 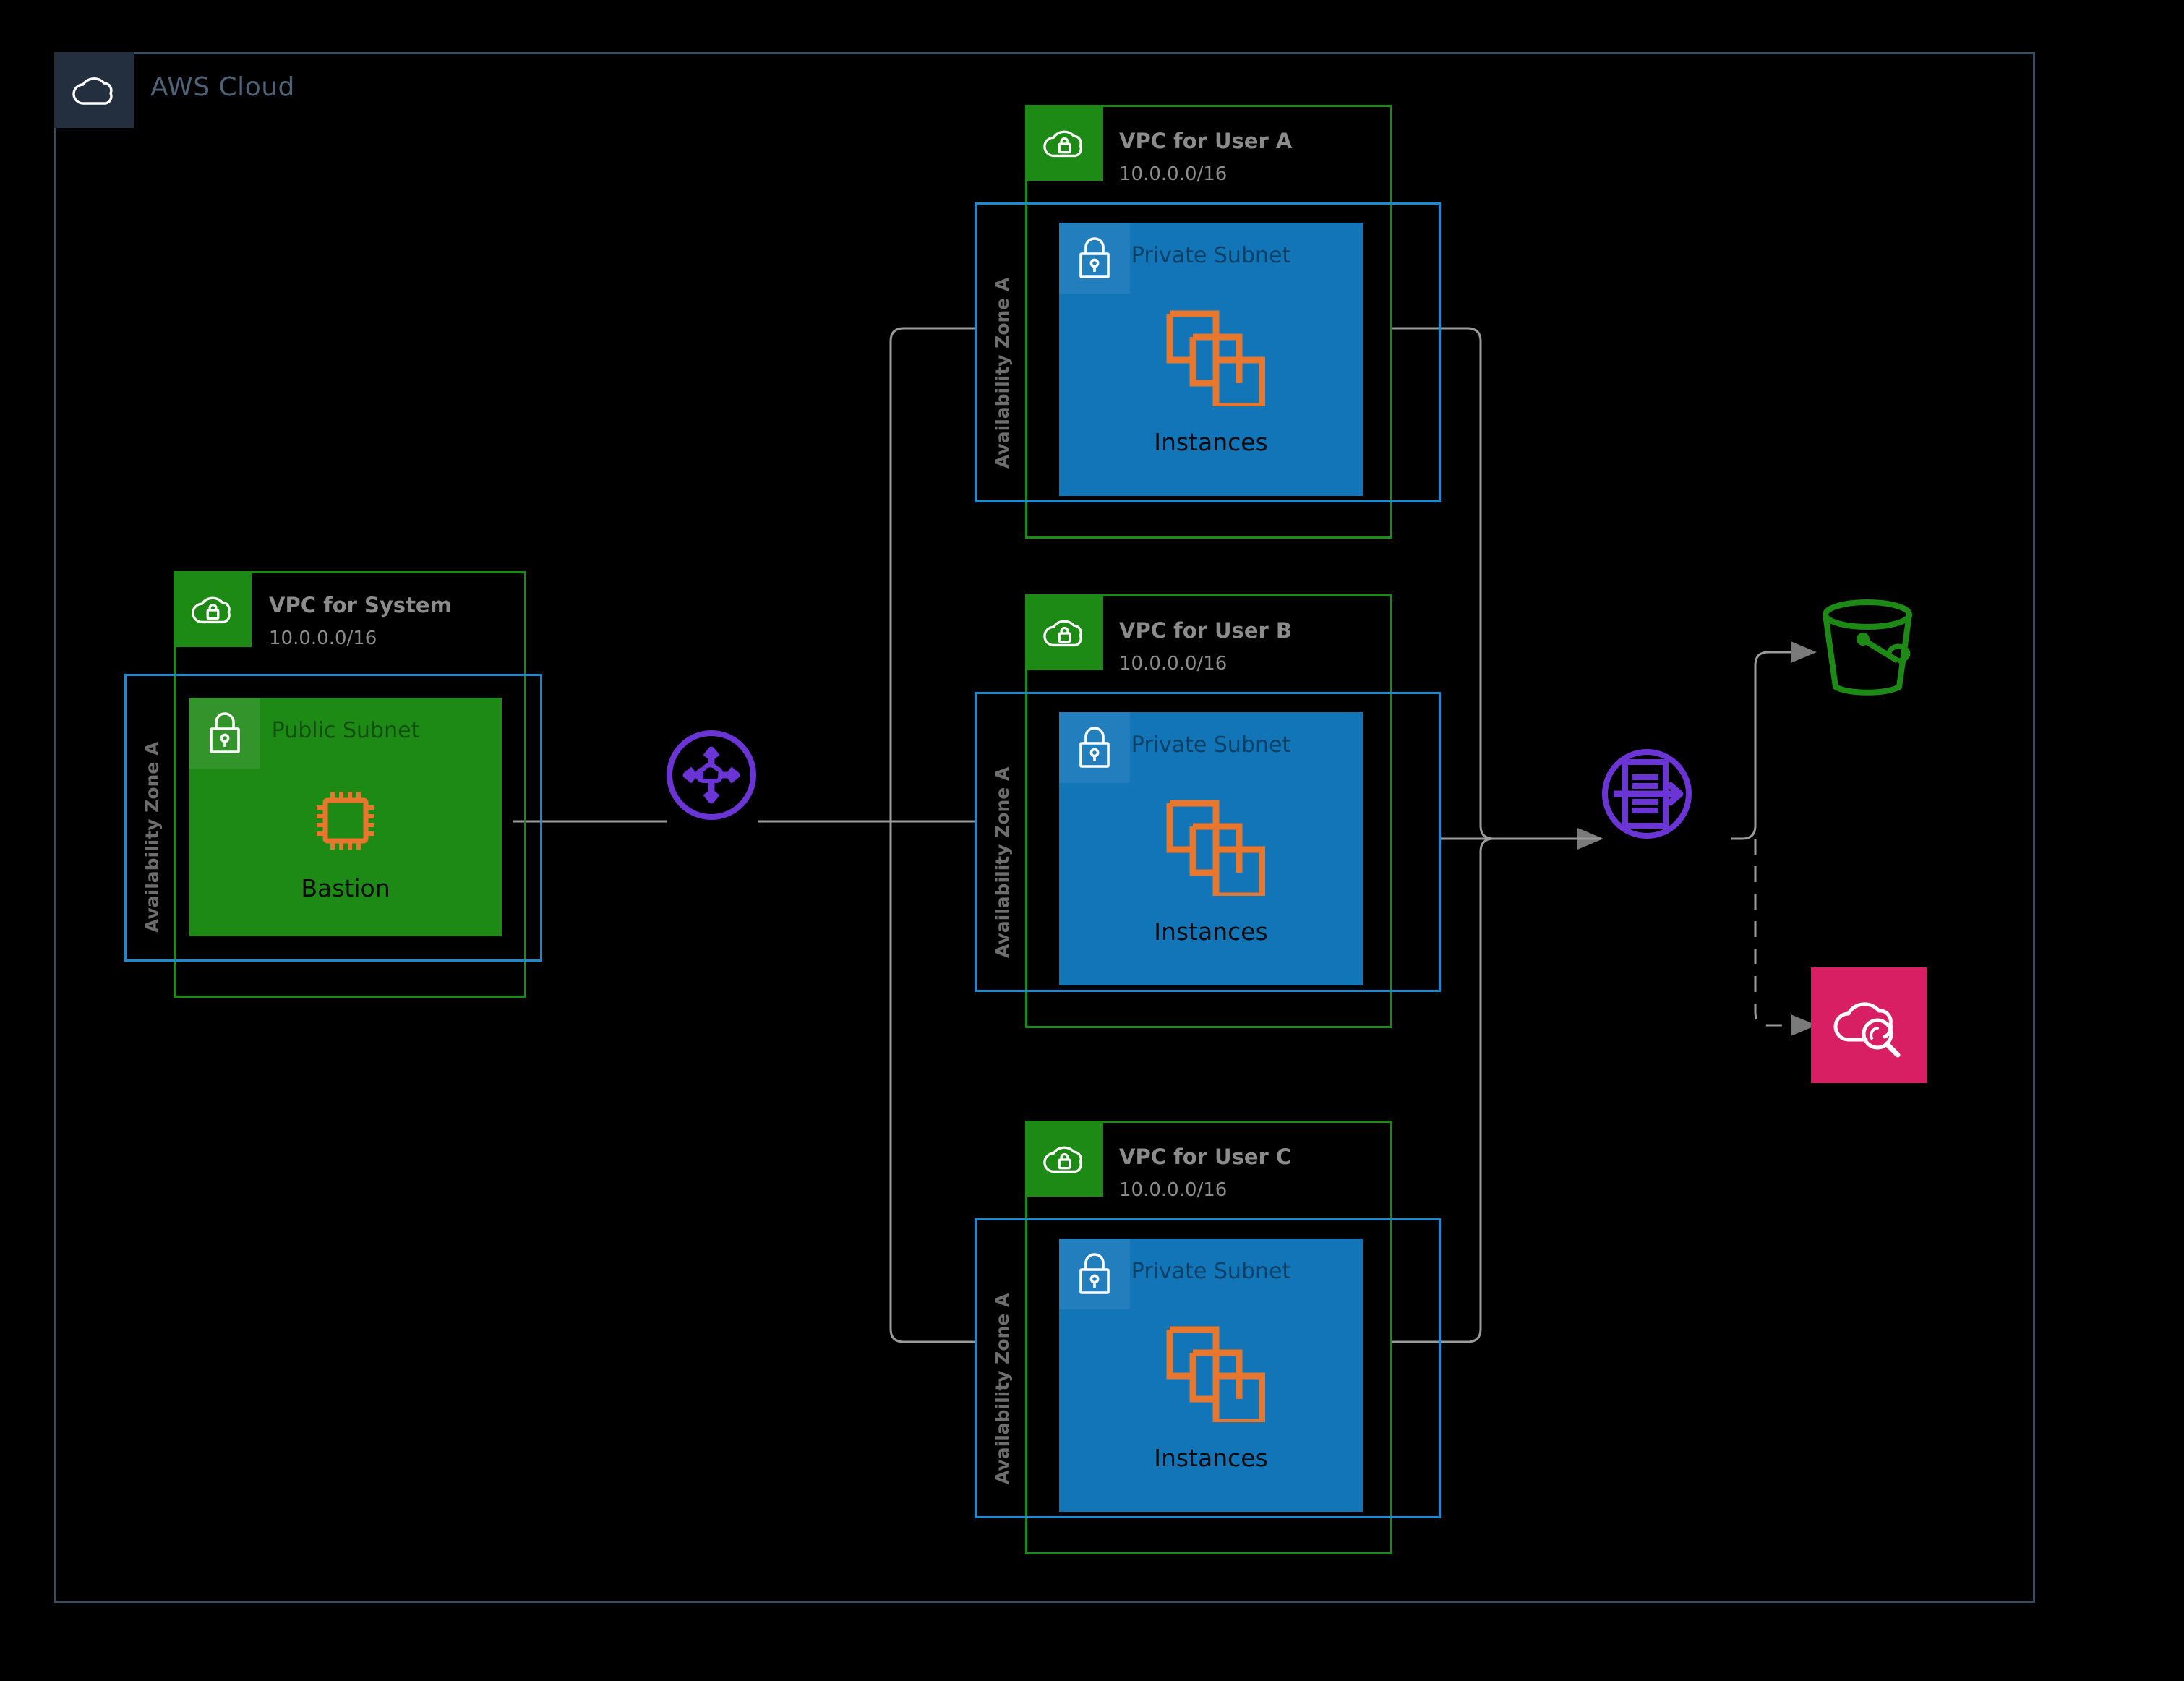 I want to click on public-subnet-resource-label: Bastion, so click(x=345, y=888).